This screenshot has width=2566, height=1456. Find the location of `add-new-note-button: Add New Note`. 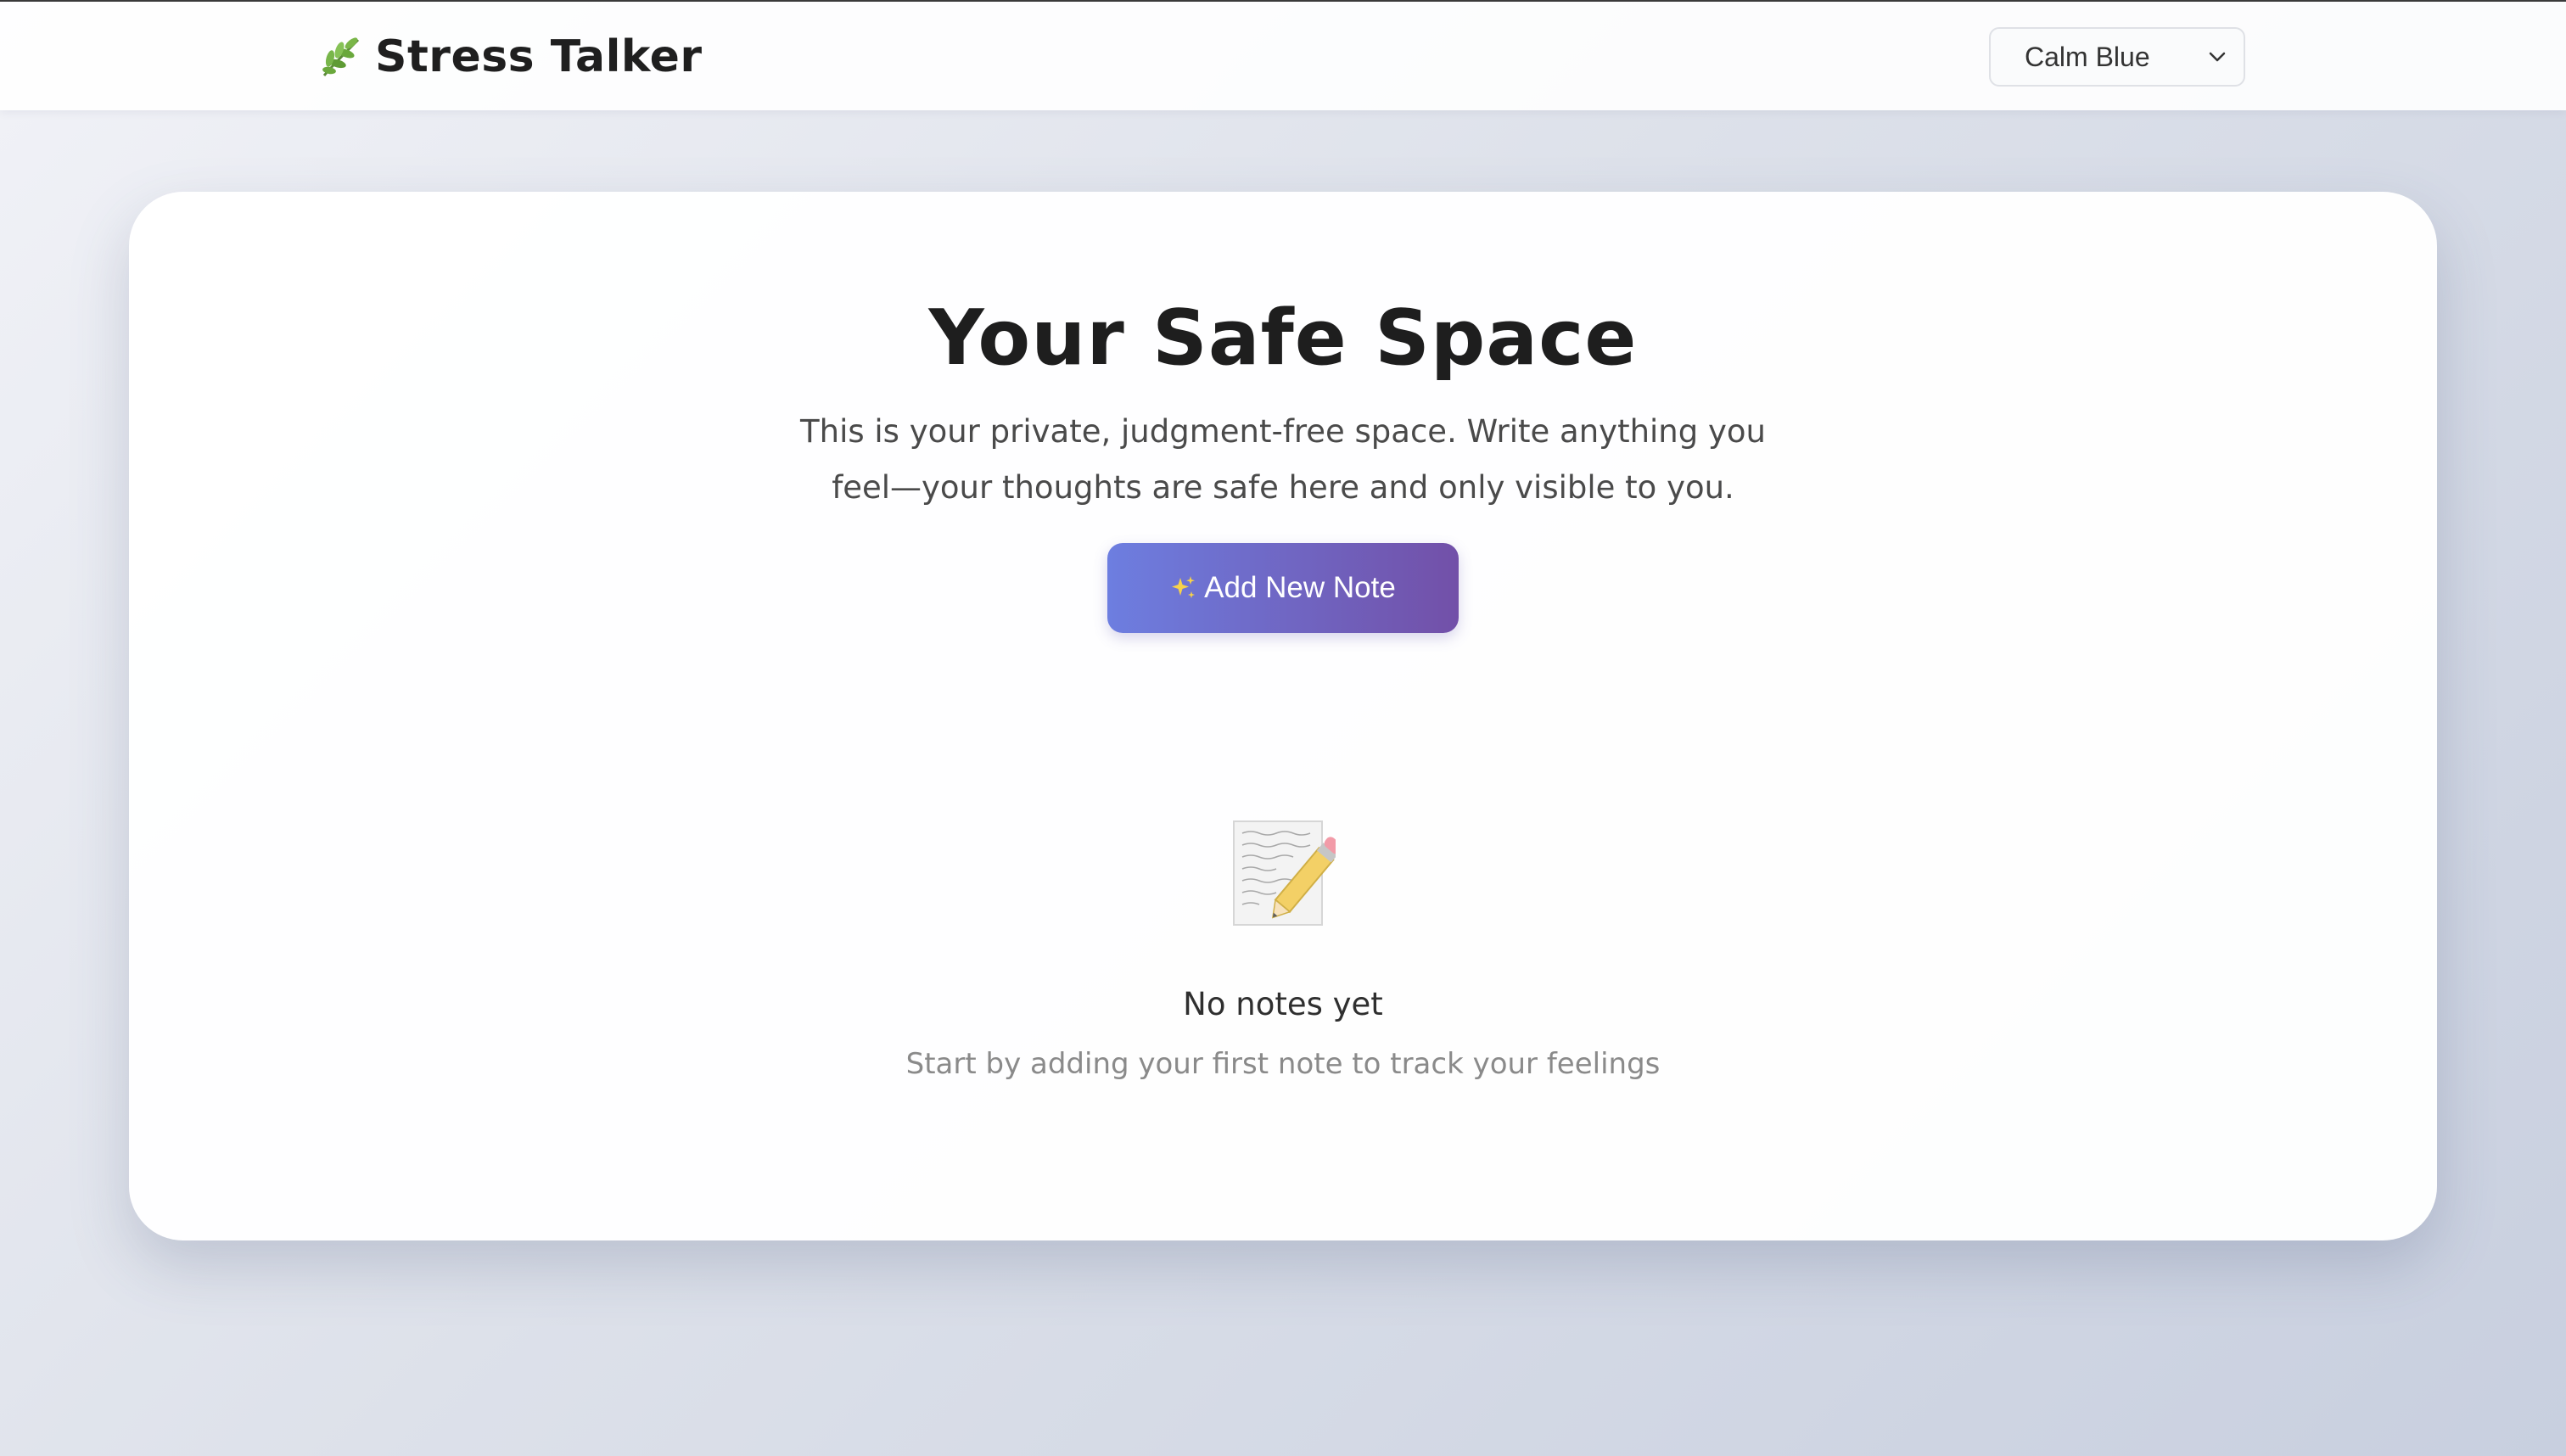

add-new-note-button: Add New Note is located at coordinates (1283, 588).